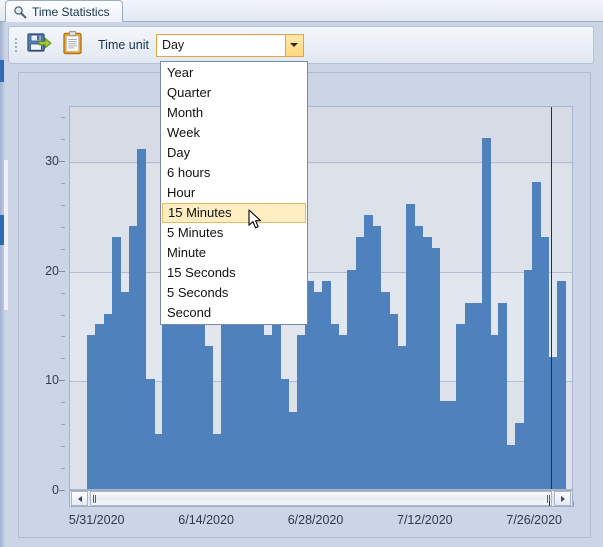 The height and width of the screenshot is (547, 603). I want to click on dropdown-item: 15 Minutes, so click(234, 213).